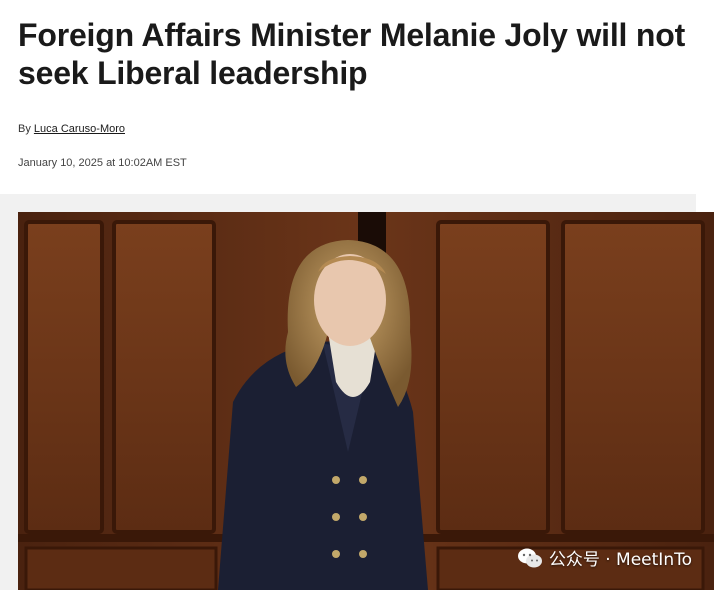  Describe the element at coordinates (79, 129) in the screenshot. I see `author-link: Luca Caruso-Moro` at that location.